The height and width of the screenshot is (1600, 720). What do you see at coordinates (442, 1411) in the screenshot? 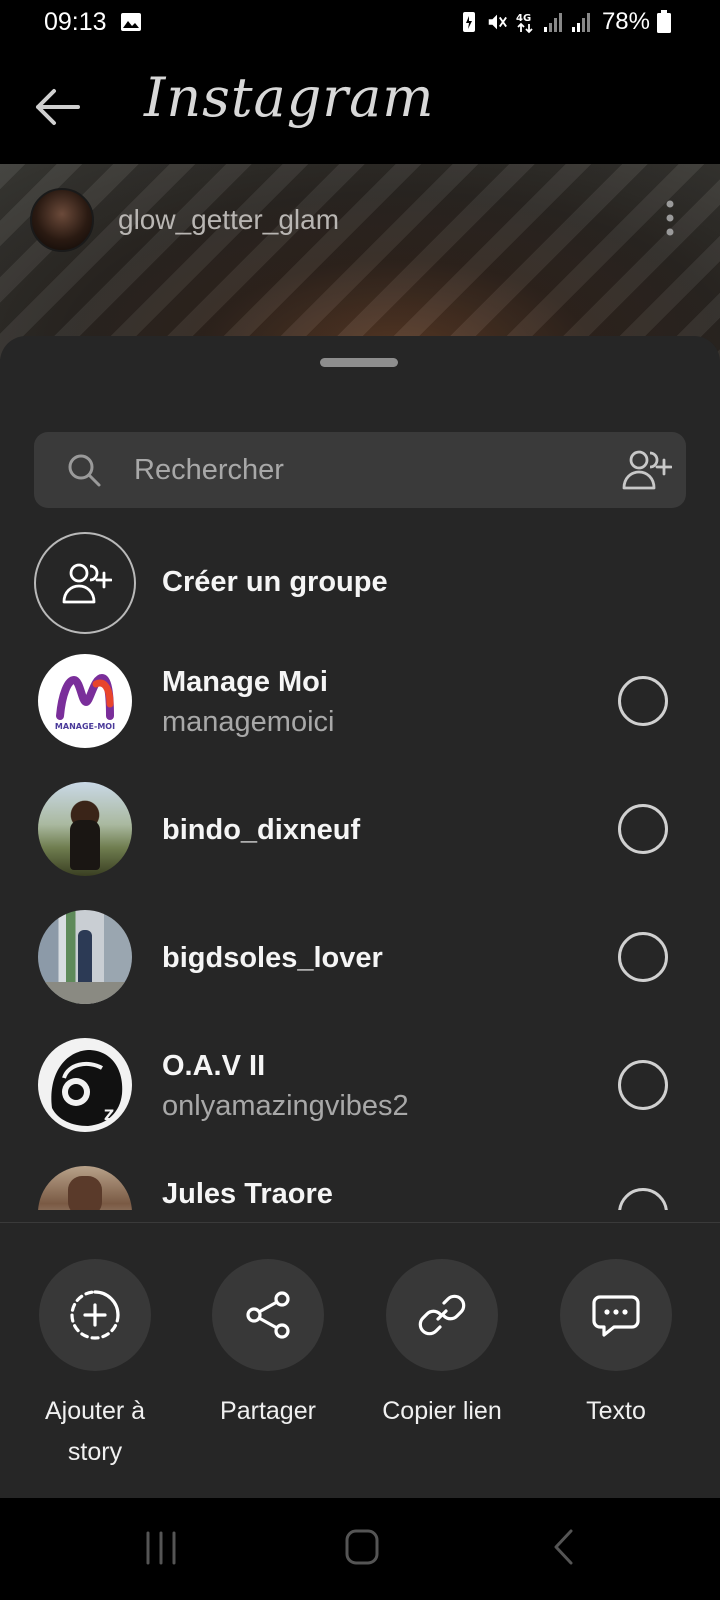
I see `copy-link-label: Copier lien` at bounding box center [442, 1411].